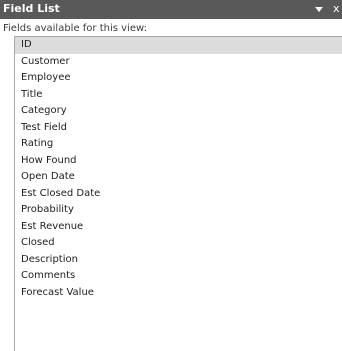 The height and width of the screenshot is (351, 342). I want to click on field-list-item: Test Field, so click(178, 128).